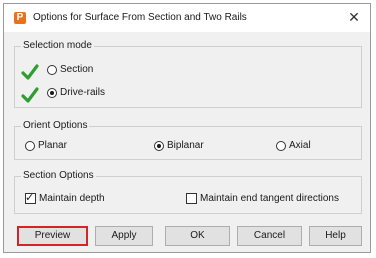 The image size is (376, 258). What do you see at coordinates (77, 69) in the screenshot?
I see `radio-section-label: Section` at bounding box center [77, 69].